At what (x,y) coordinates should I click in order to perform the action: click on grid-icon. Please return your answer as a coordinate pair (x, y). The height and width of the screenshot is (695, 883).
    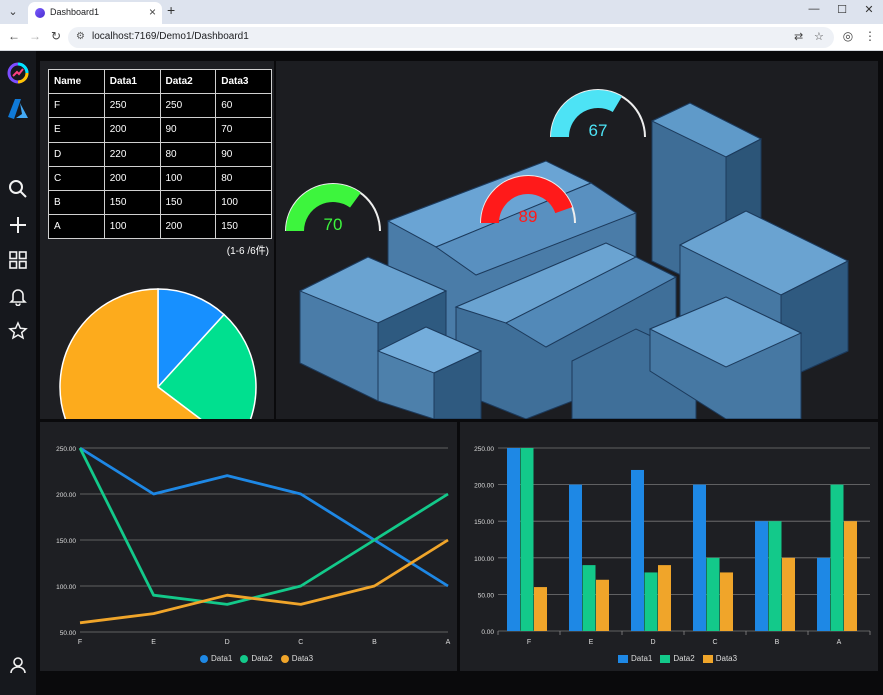
    Looking at the image, I should click on (18, 262).